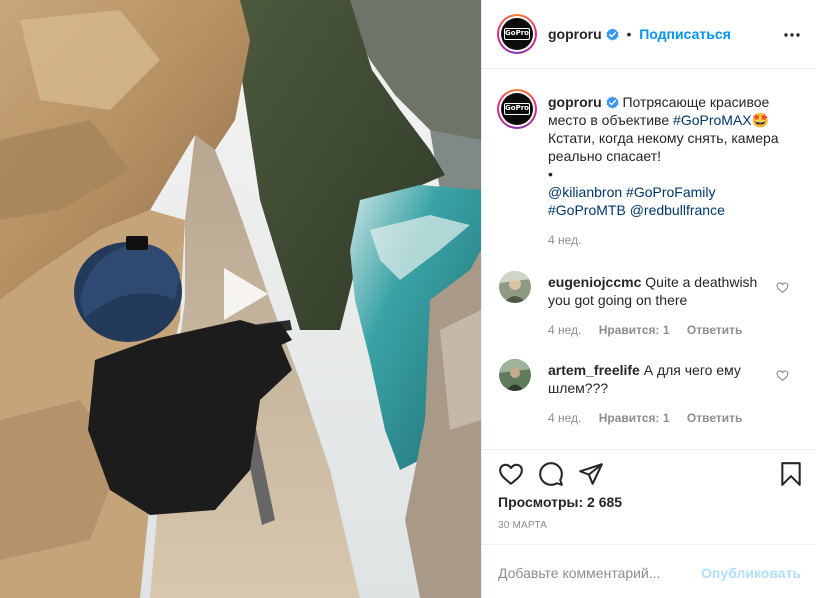  What do you see at coordinates (551, 474) in the screenshot?
I see `comment-icon` at bounding box center [551, 474].